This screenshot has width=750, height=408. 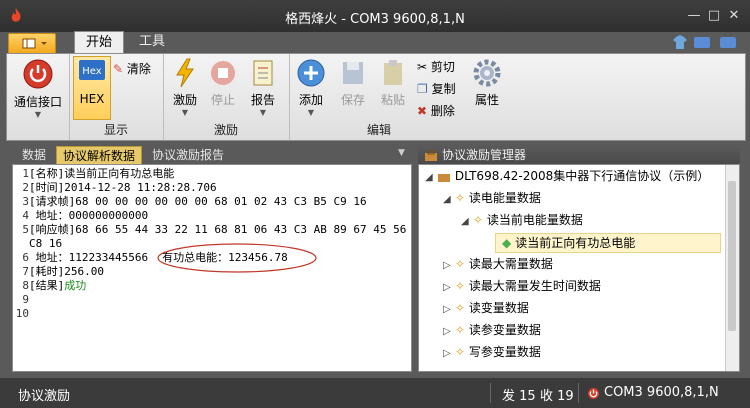 I want to click on tree-node: ◢ ✧ 读当前电能量数据, so click(x=522, y=220).